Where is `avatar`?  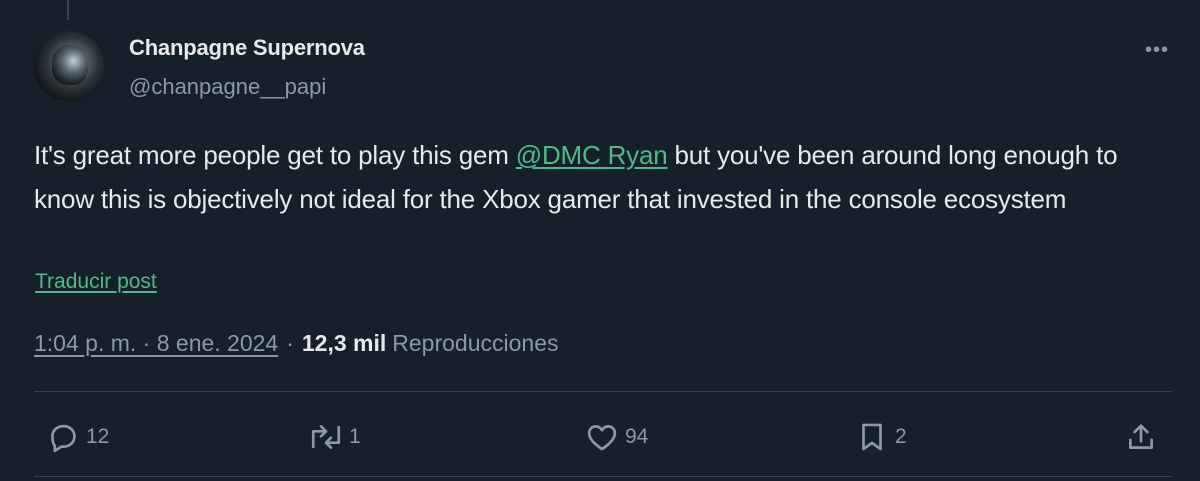
avatar is located at coordinates (69, 66).